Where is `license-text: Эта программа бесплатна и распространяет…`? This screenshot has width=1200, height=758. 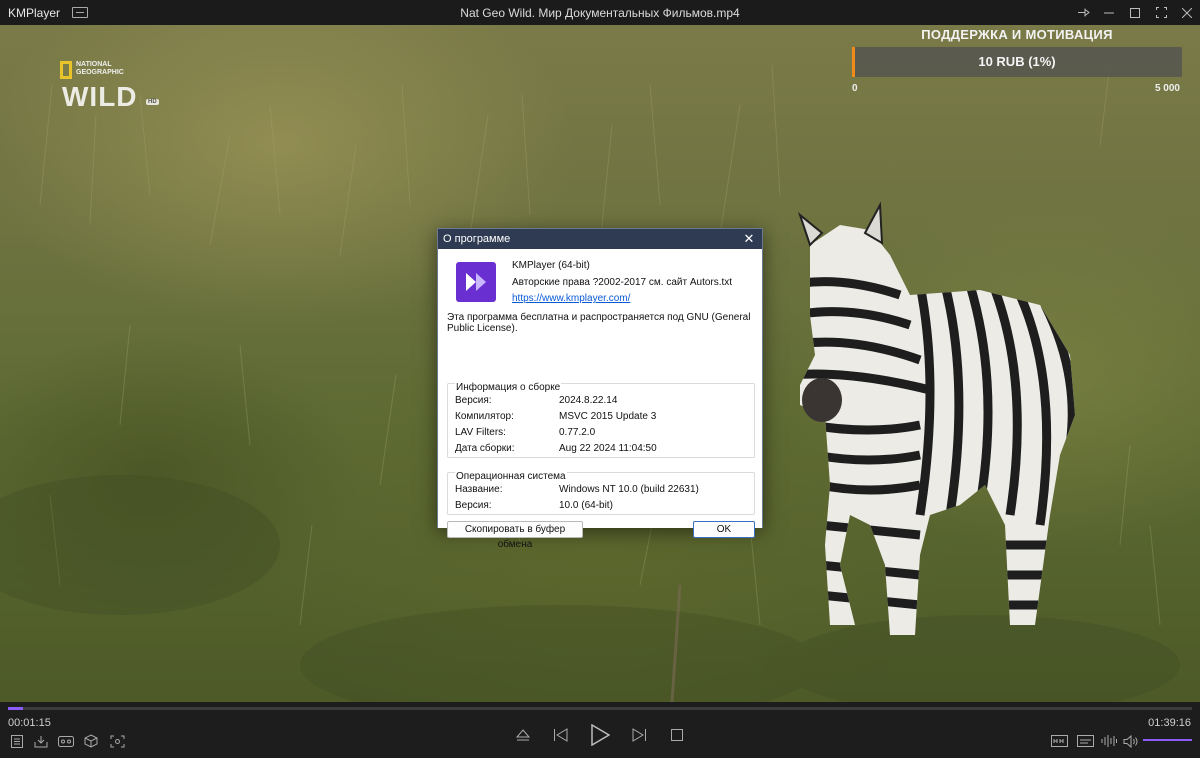 license-text: Эта программа бесплатна и распространяет… is located at coordinates (599, 323).